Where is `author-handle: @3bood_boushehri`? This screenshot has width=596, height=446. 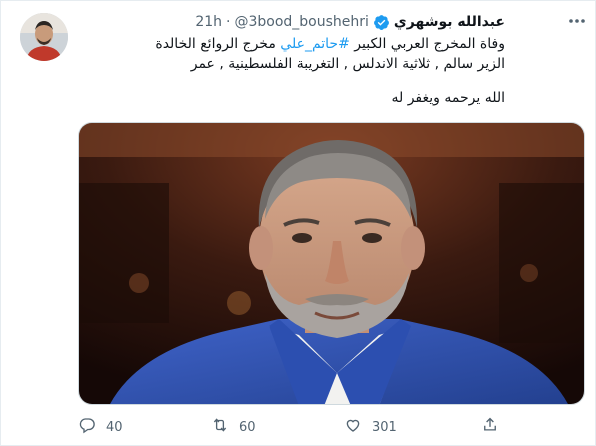 author-handle: @3bood_boushehri is located at coordinates (301, 22).